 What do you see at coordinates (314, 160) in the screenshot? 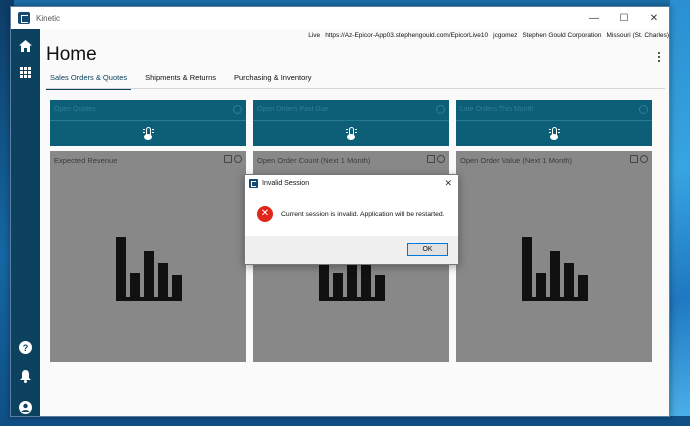
I see `widget-title: Open Order Count (Next 1 Month)` at bounding box center [314, 160].